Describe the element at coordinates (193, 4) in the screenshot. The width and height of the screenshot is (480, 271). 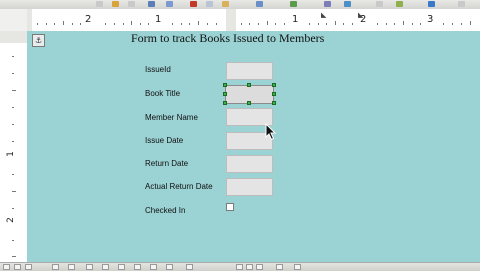
I see `cut-icon` at that location.